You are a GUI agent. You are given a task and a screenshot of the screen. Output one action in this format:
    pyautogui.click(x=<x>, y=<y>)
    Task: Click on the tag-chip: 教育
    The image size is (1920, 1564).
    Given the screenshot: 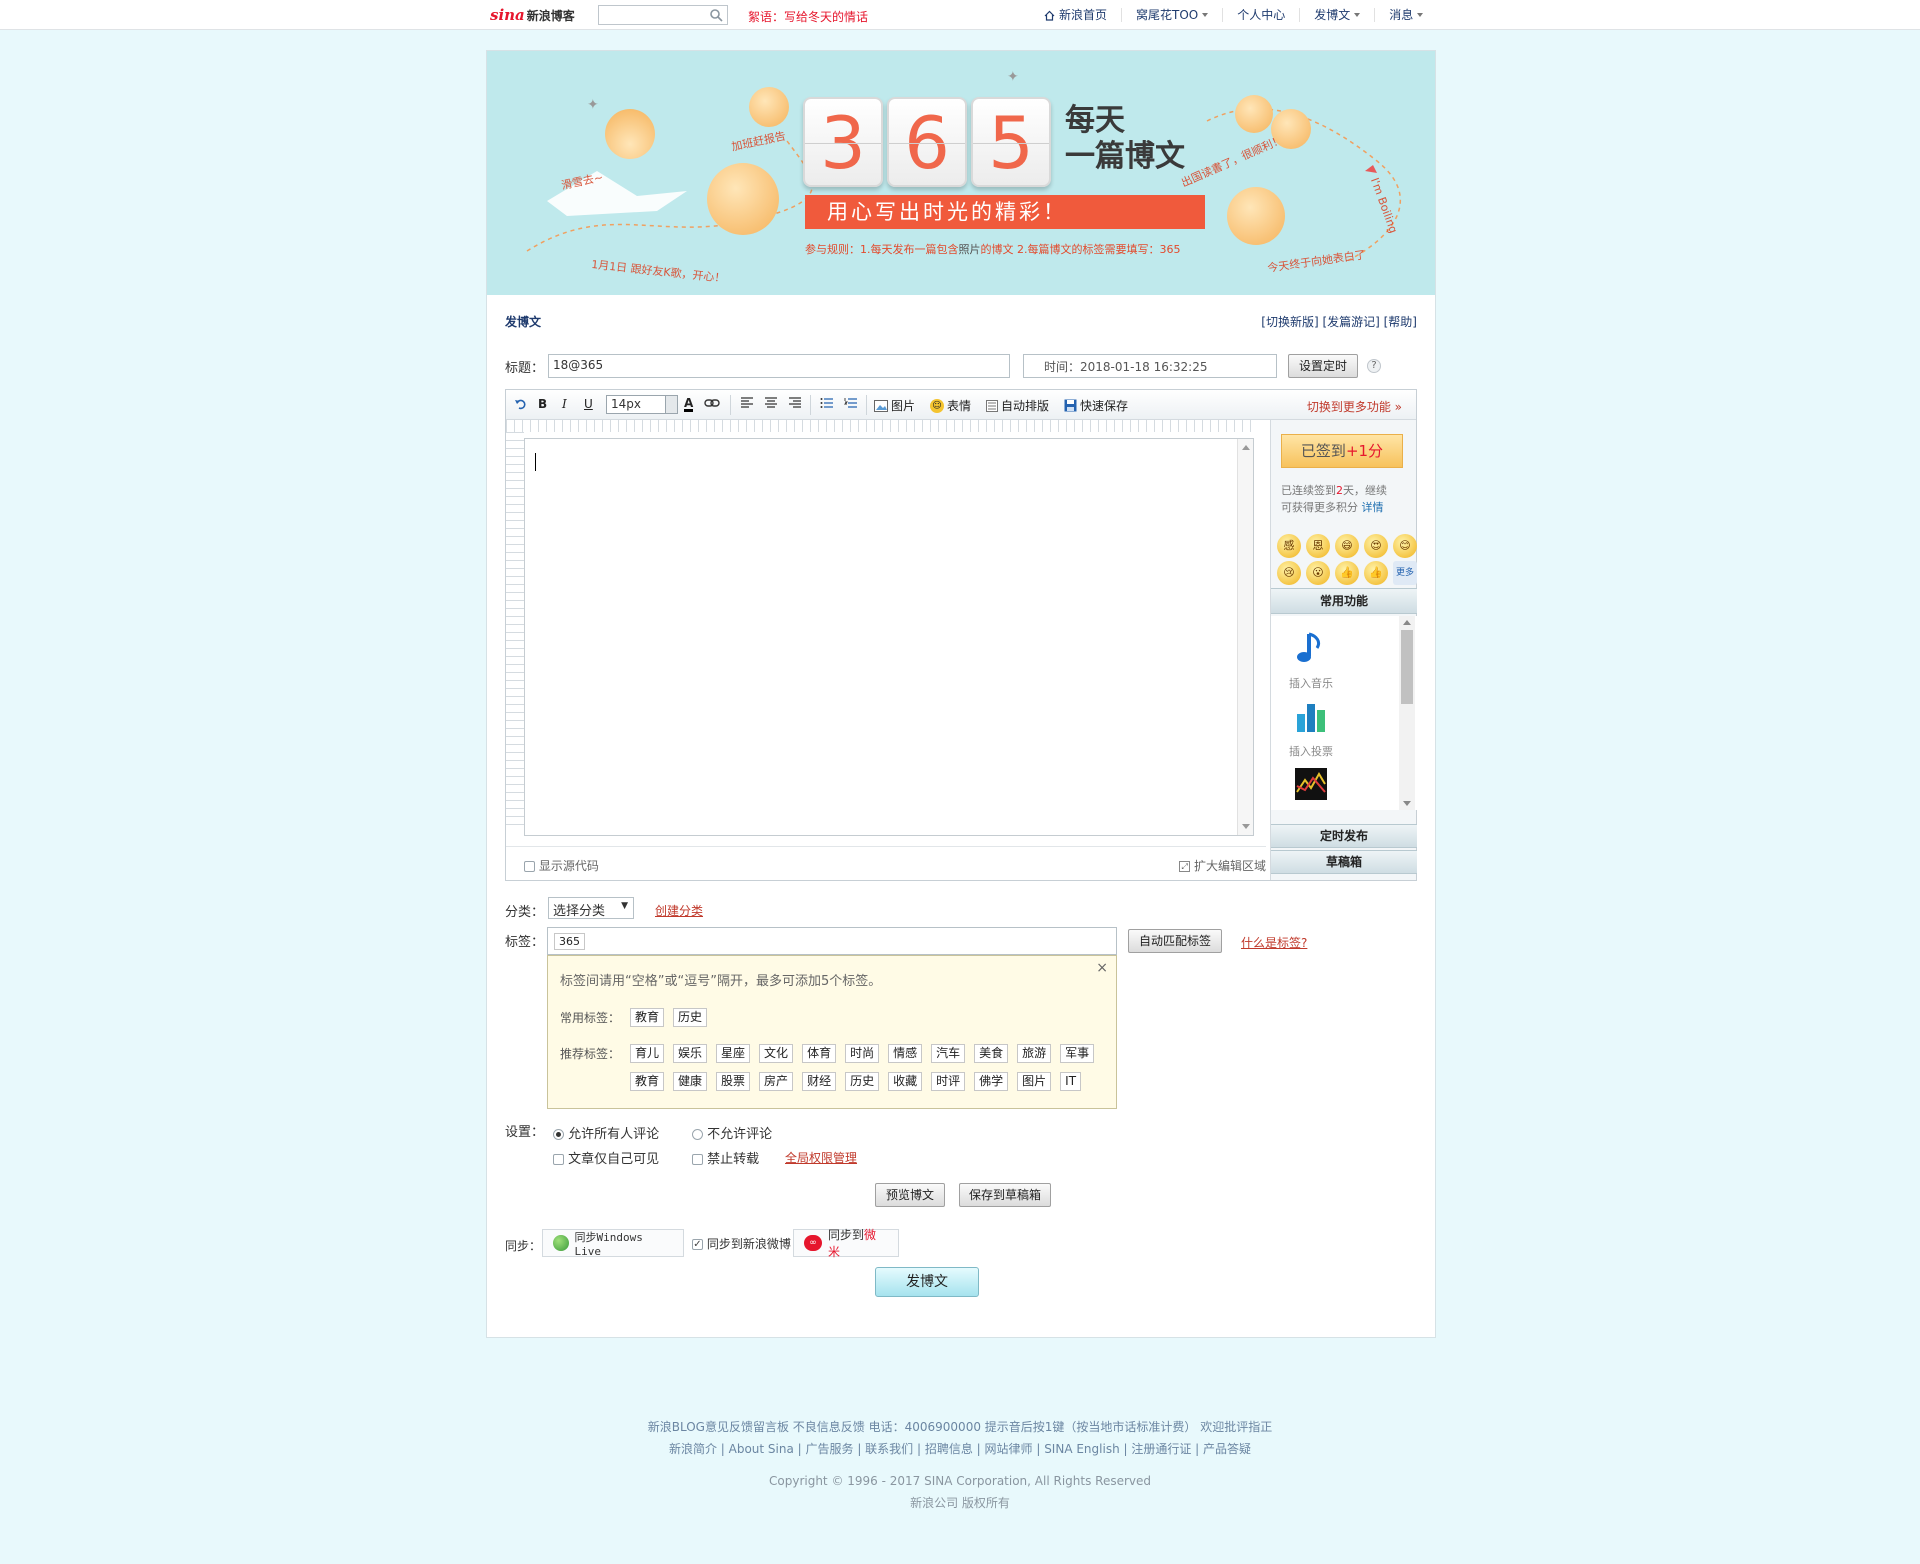 What is the action you would take?
    pyautogui.click(x=647, y=1017)
    